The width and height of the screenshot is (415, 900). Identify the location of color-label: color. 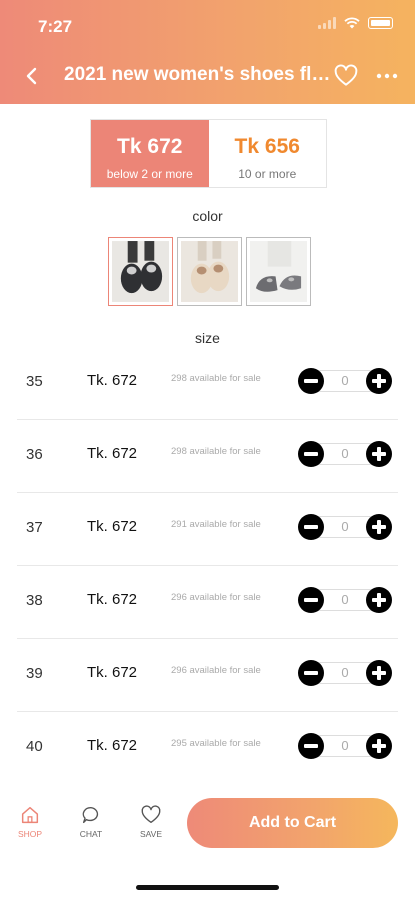
(207, 216).